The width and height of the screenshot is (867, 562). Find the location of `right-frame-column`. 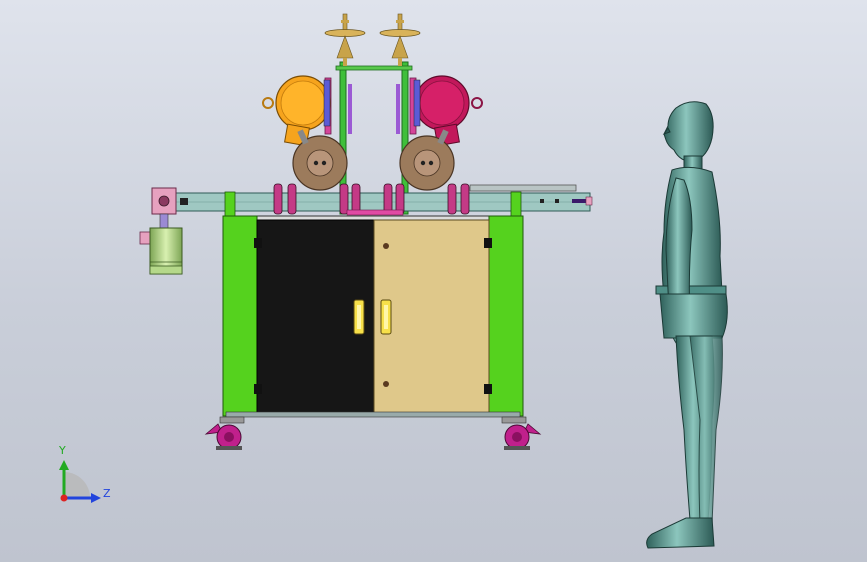

right-frame-column is located at coordinates (506, 316).